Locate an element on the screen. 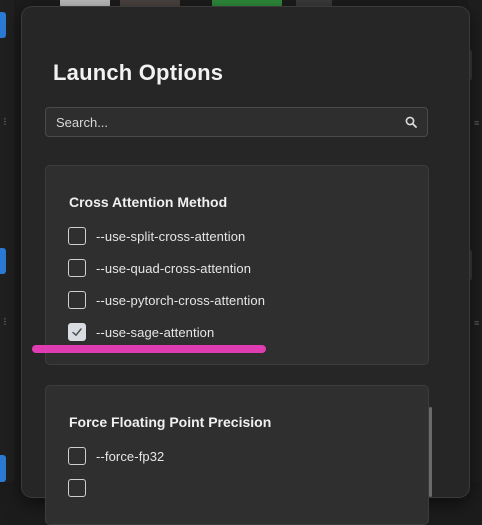  option-label: --use-split-cross-attention is located at coordinates (171, 236).